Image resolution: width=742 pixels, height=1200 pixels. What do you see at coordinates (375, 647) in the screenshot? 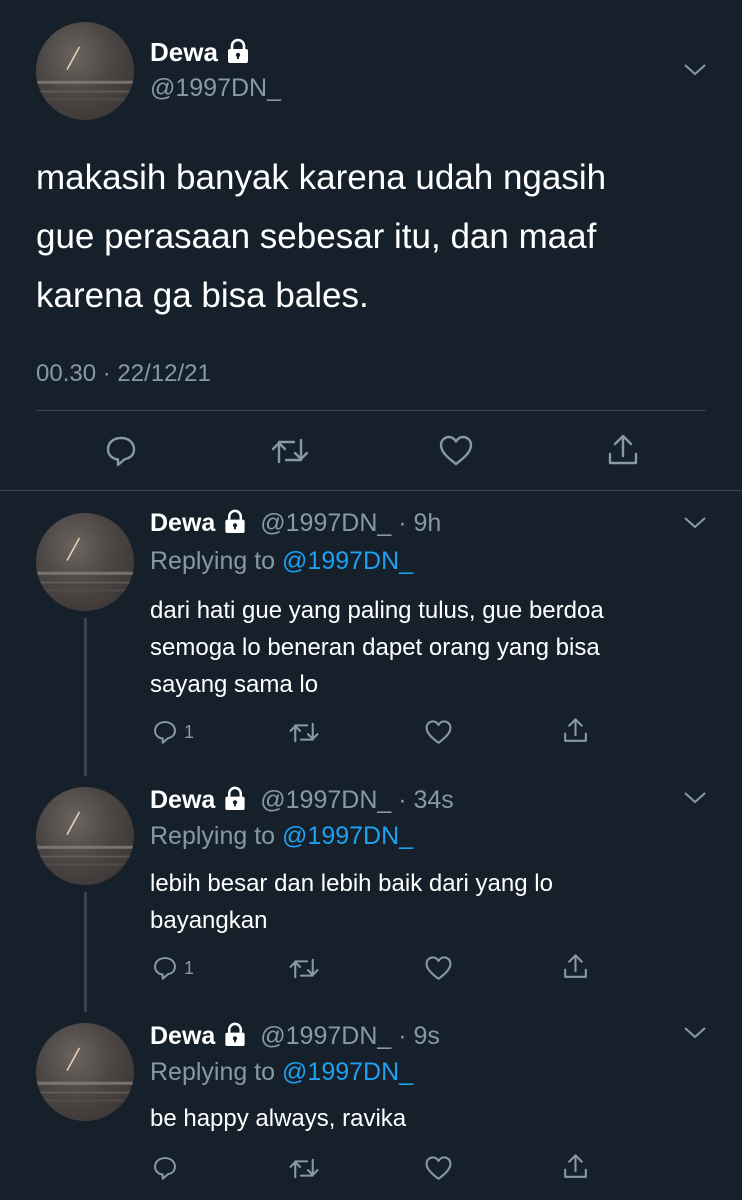
I see `tweet-text-line: semoga lo beneran dapet orang yang bisa` at bounding box center [375, 647].